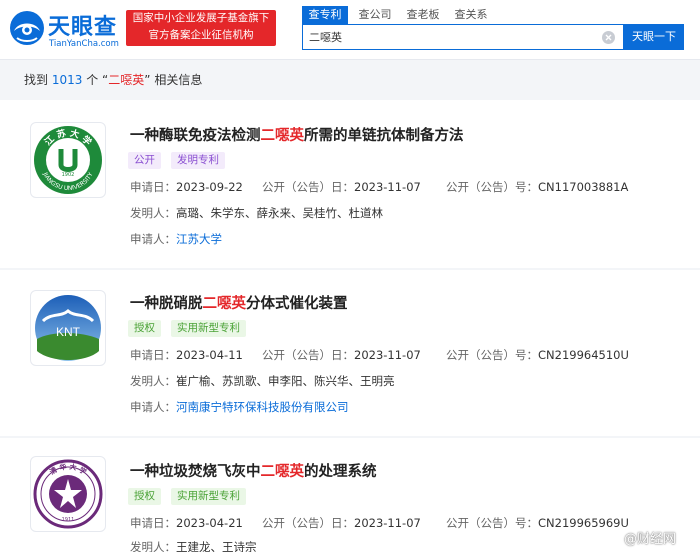 The width and height of the screenshot is (700, 552). I want to click on result-summary: 找到 1013 个 “二噁英” 相关信息, so click(113, 79).